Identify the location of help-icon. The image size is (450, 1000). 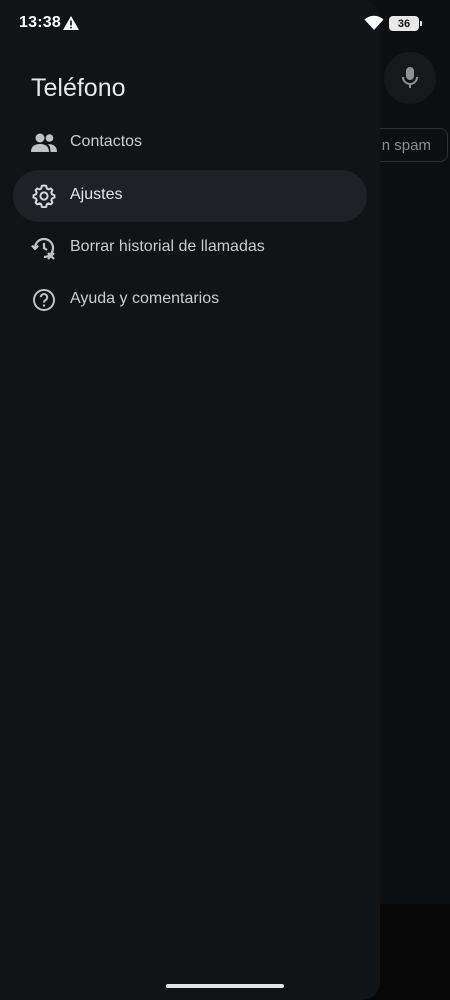
(44, 300).